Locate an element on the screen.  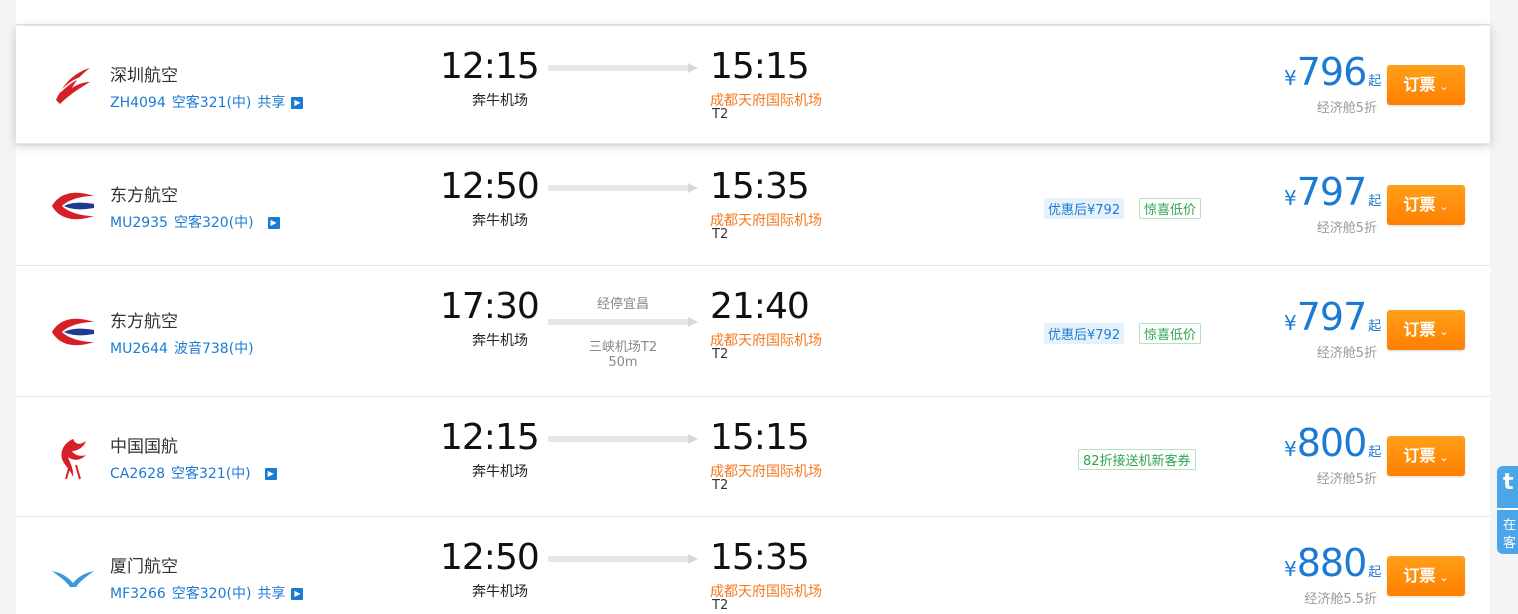
flight-number: MF3266 is located at coordinates (138, 594).